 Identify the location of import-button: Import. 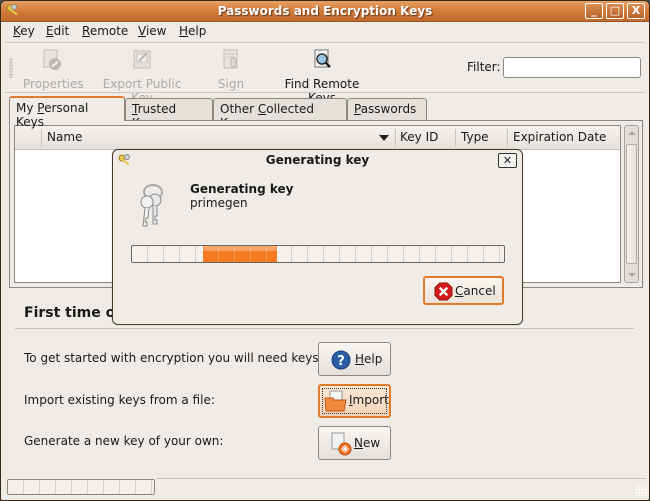
(354, 401).